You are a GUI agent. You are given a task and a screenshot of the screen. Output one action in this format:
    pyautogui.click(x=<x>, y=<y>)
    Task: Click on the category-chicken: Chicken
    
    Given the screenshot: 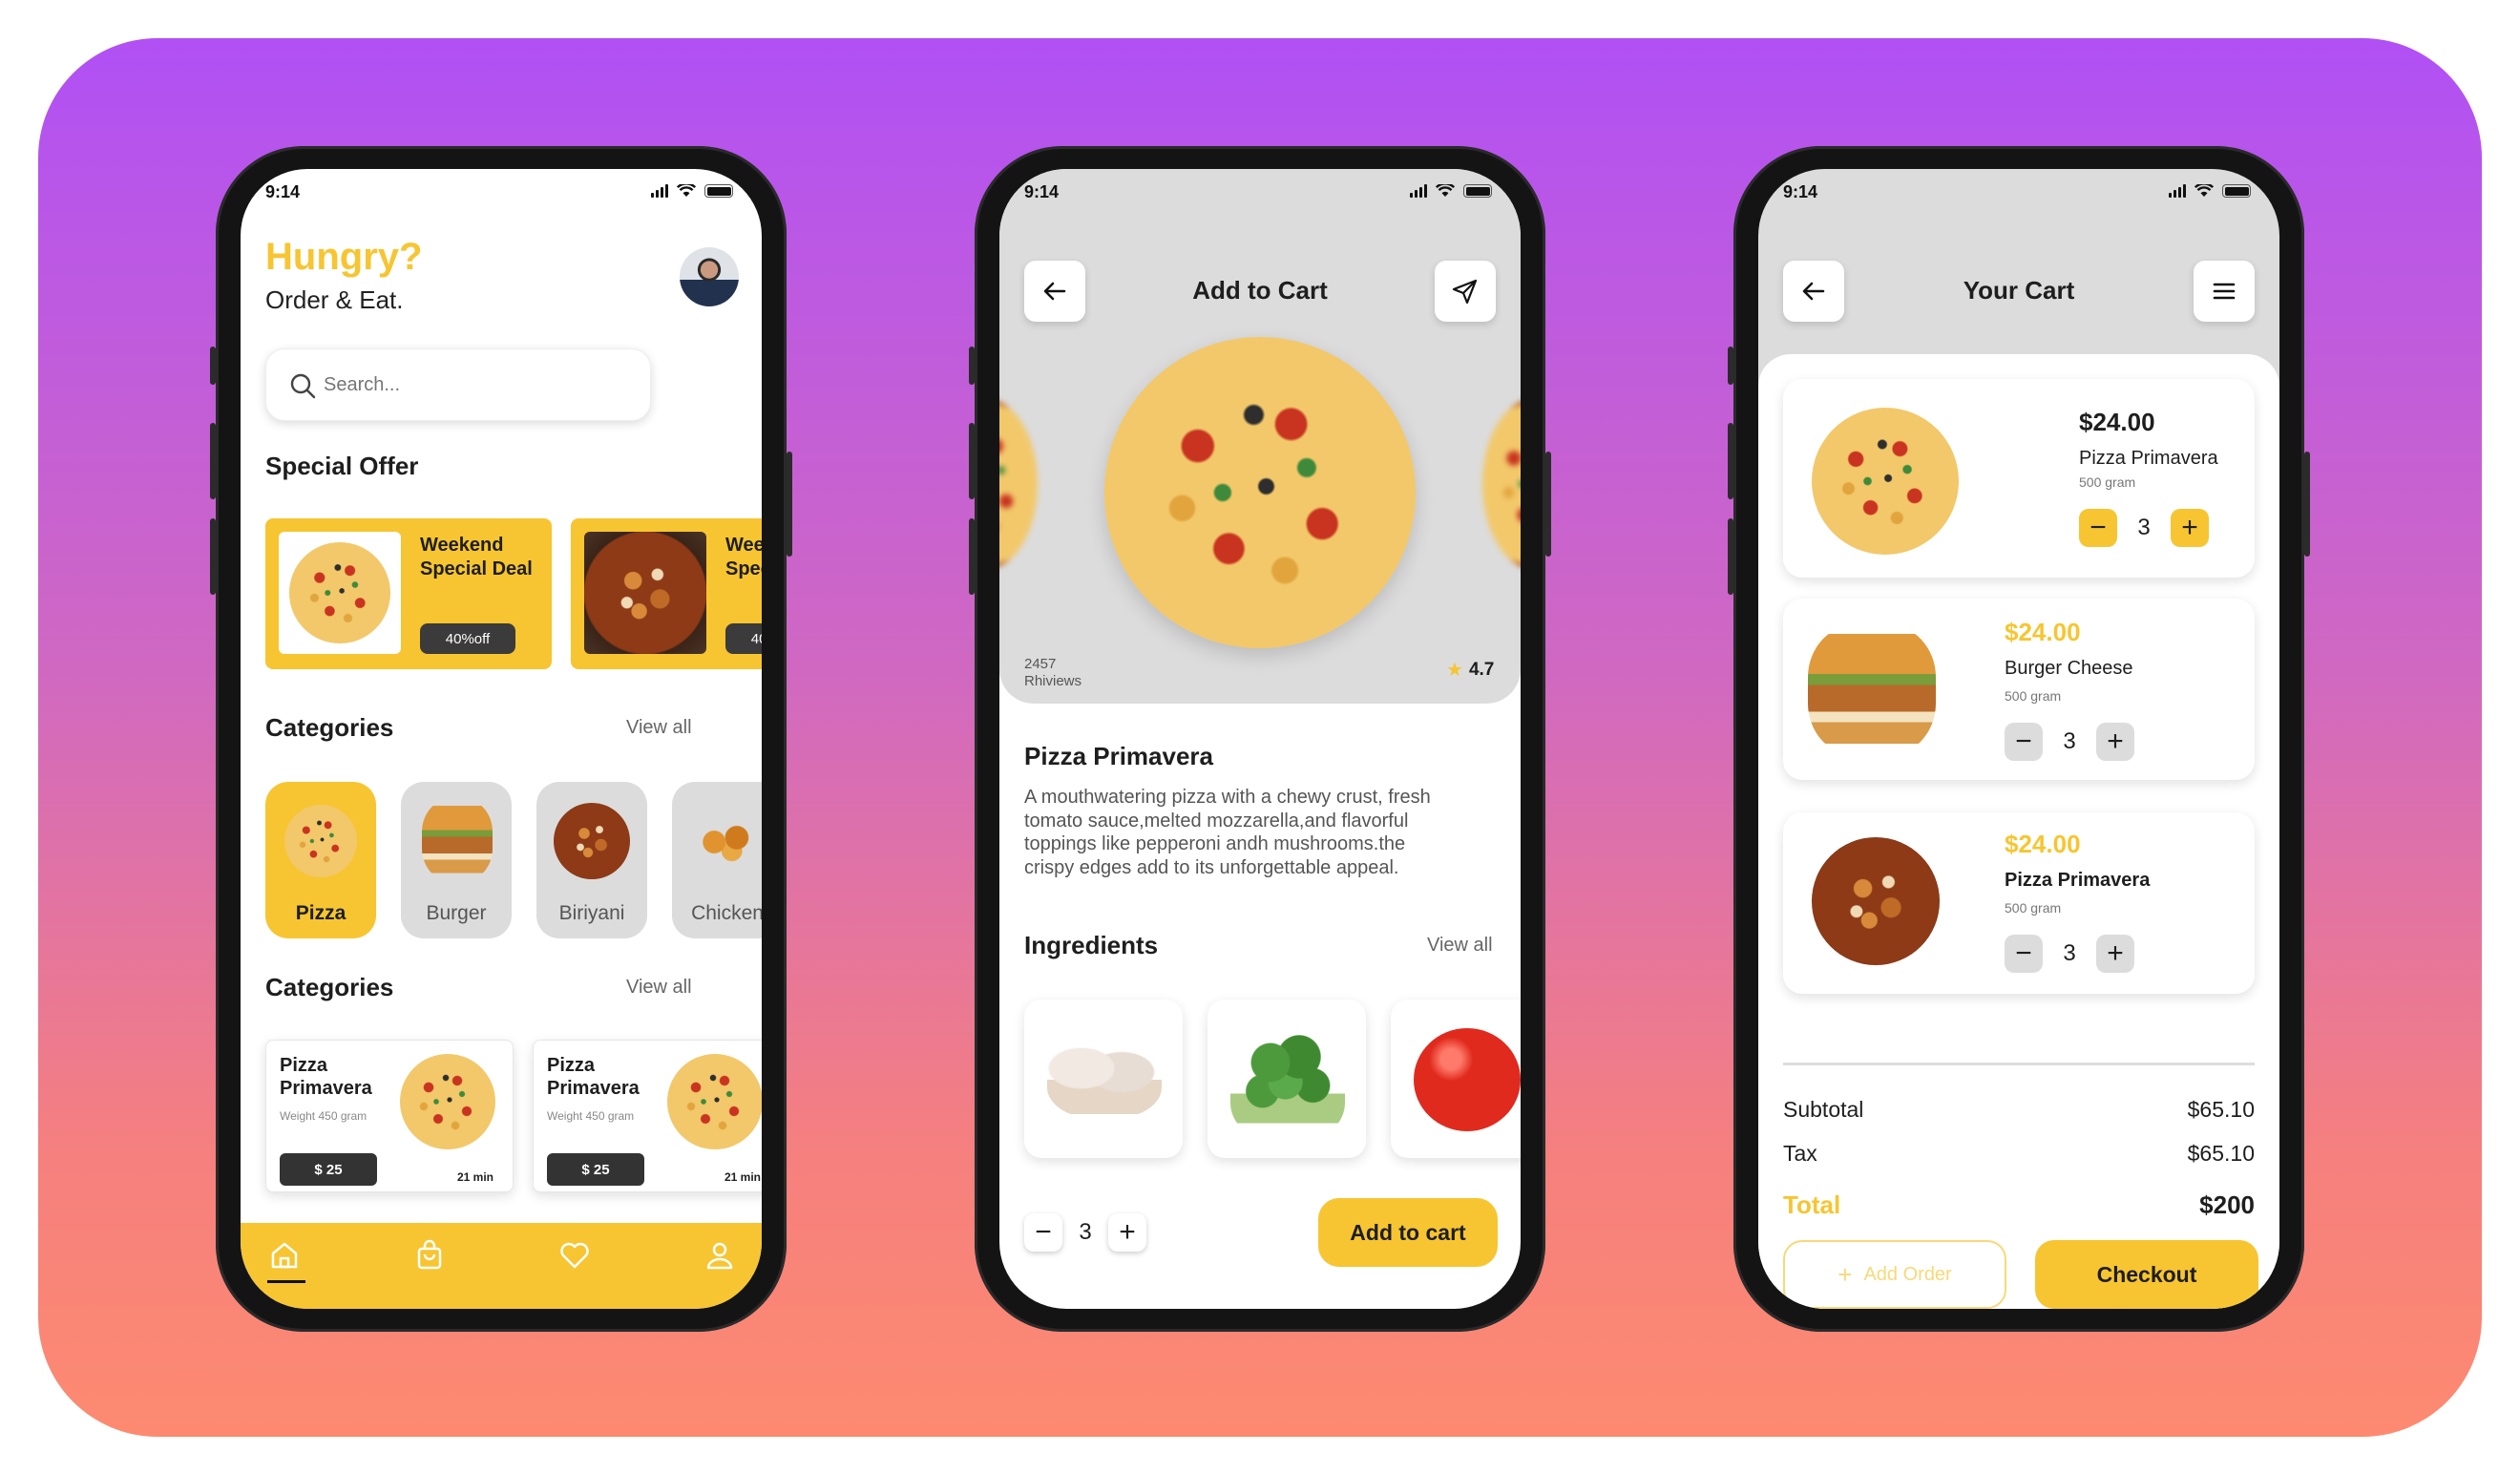 What is the action you would take?
    pyautogui.click(x=717, y=860)
    